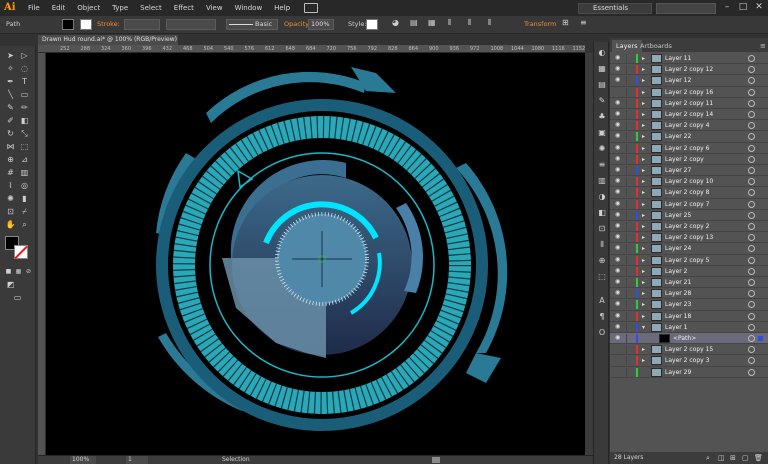  I want to click on menu-view: View, so click(214, 8).